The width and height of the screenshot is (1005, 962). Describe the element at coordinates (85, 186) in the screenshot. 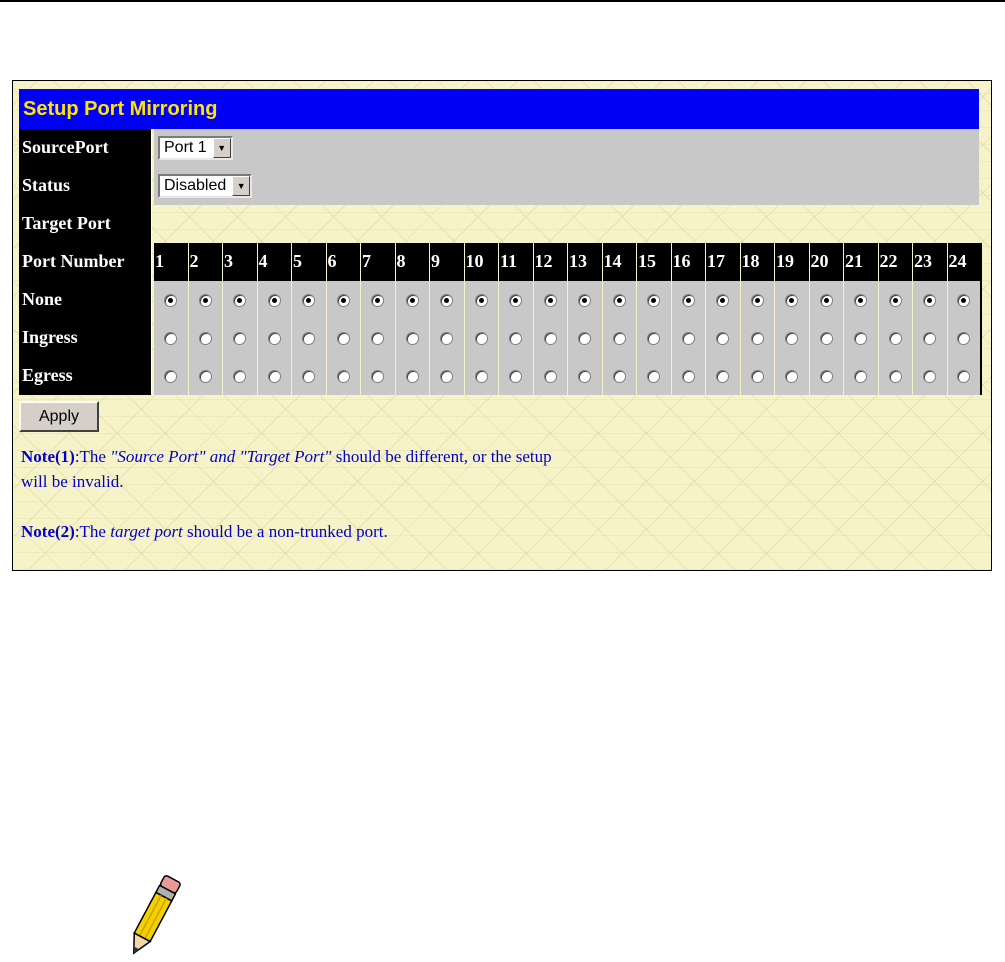

I see `status-label: Status` at that location.